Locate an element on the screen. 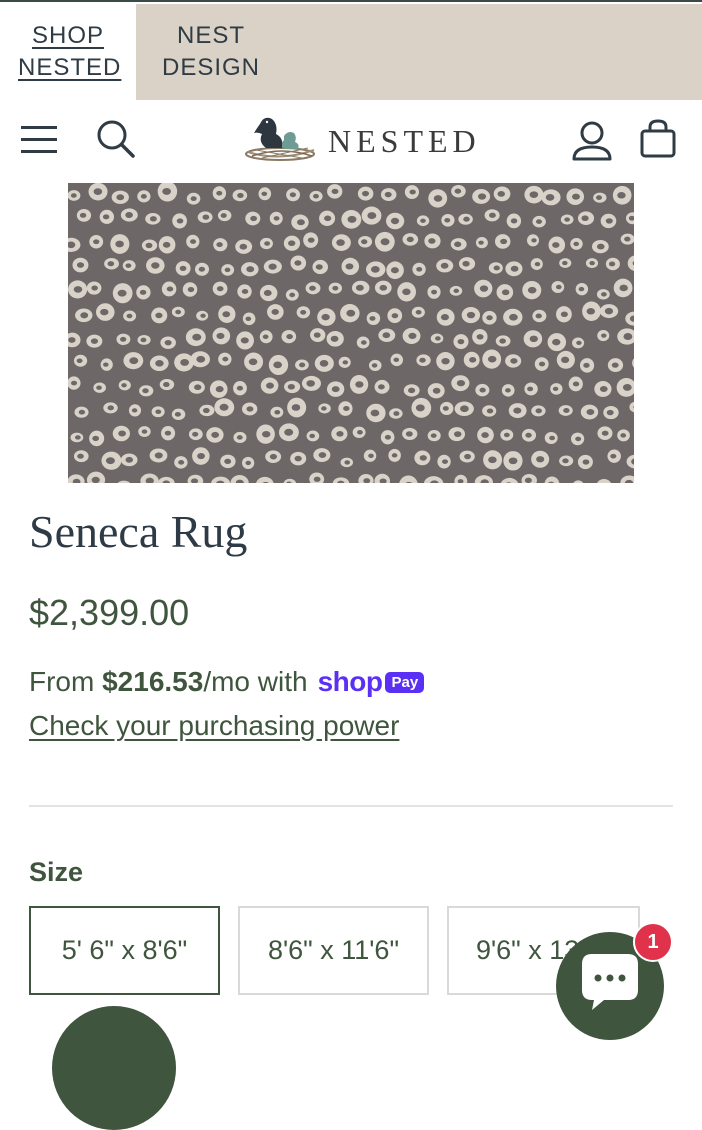 The height and width of the screenshot is (1130, 702). account-icon is located at coordinates (592, 143).